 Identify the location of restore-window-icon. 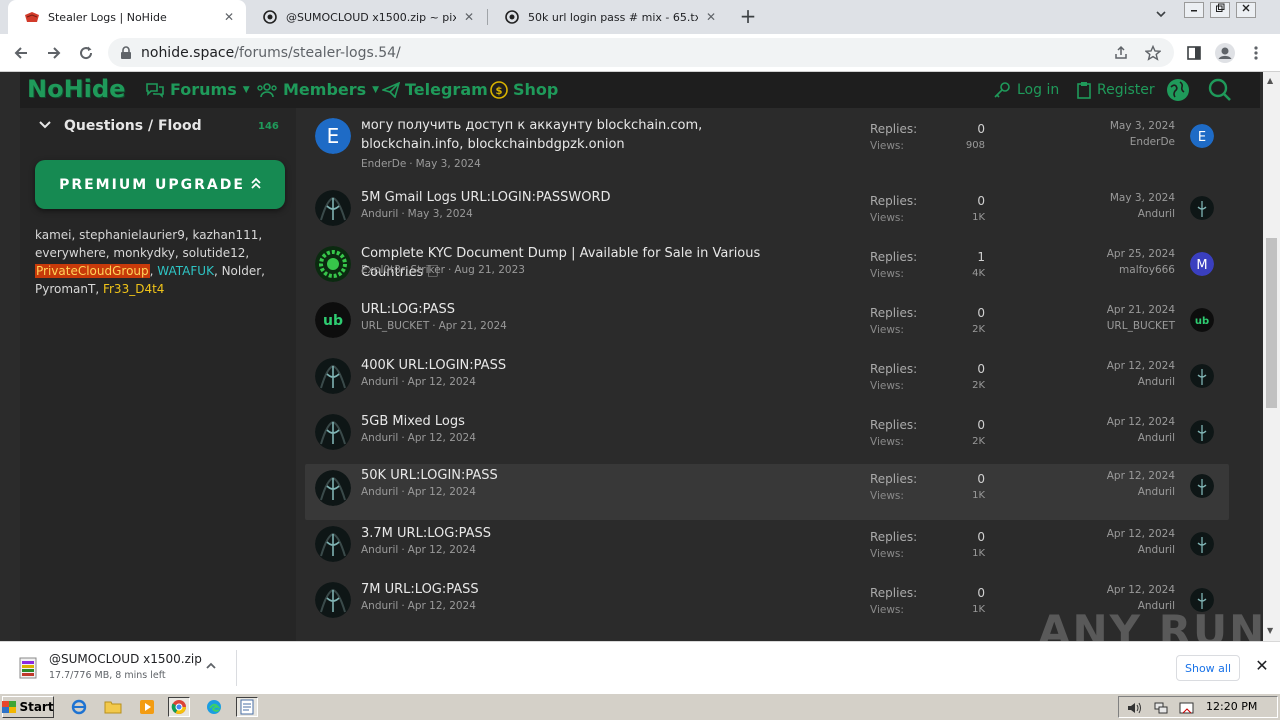
(1220, 10).